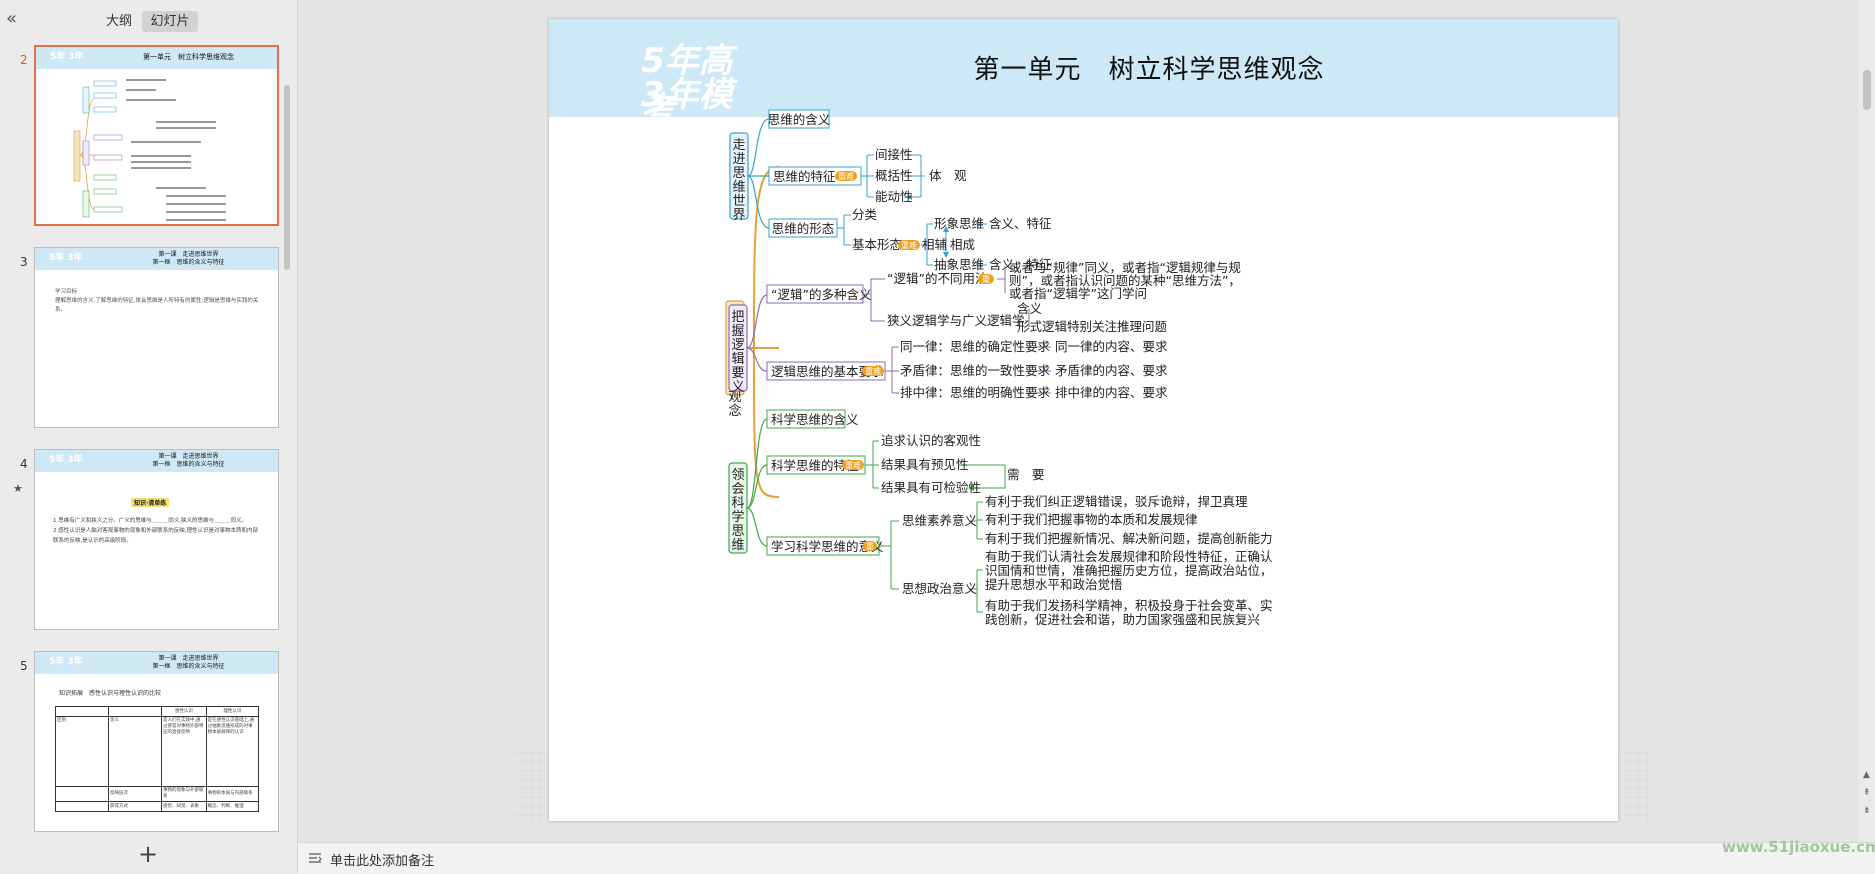  What do you see at coordinates (1111, 346) in the screenshot?
I see `law-1-content: 同一律的内容、要求` at bounding box center [1111, 346].